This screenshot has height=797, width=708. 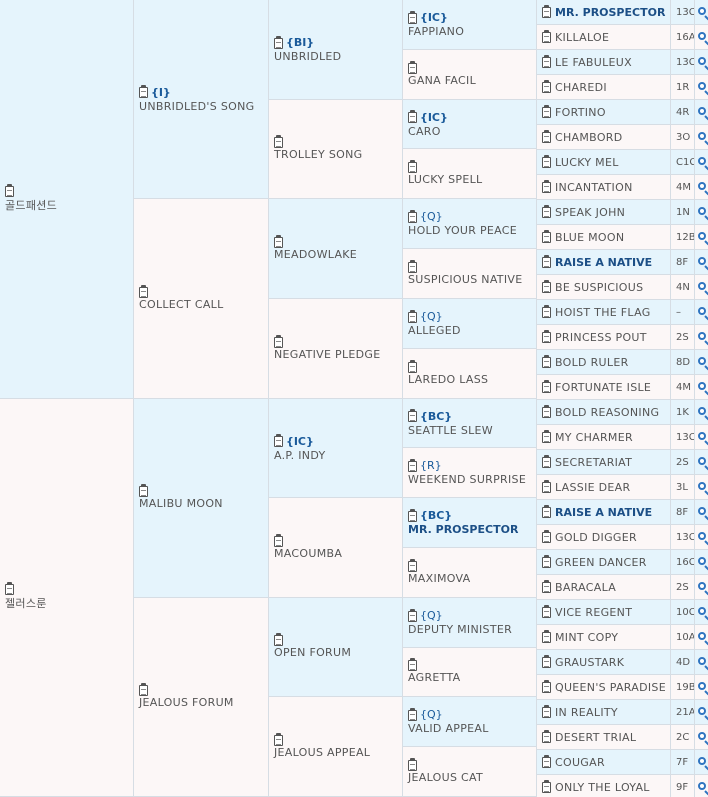 What do you see at coordinates (593, 62) in the screenshot?
I see `gen5-horse-name: LE FABULEUX` at bounding box center [593, 62].